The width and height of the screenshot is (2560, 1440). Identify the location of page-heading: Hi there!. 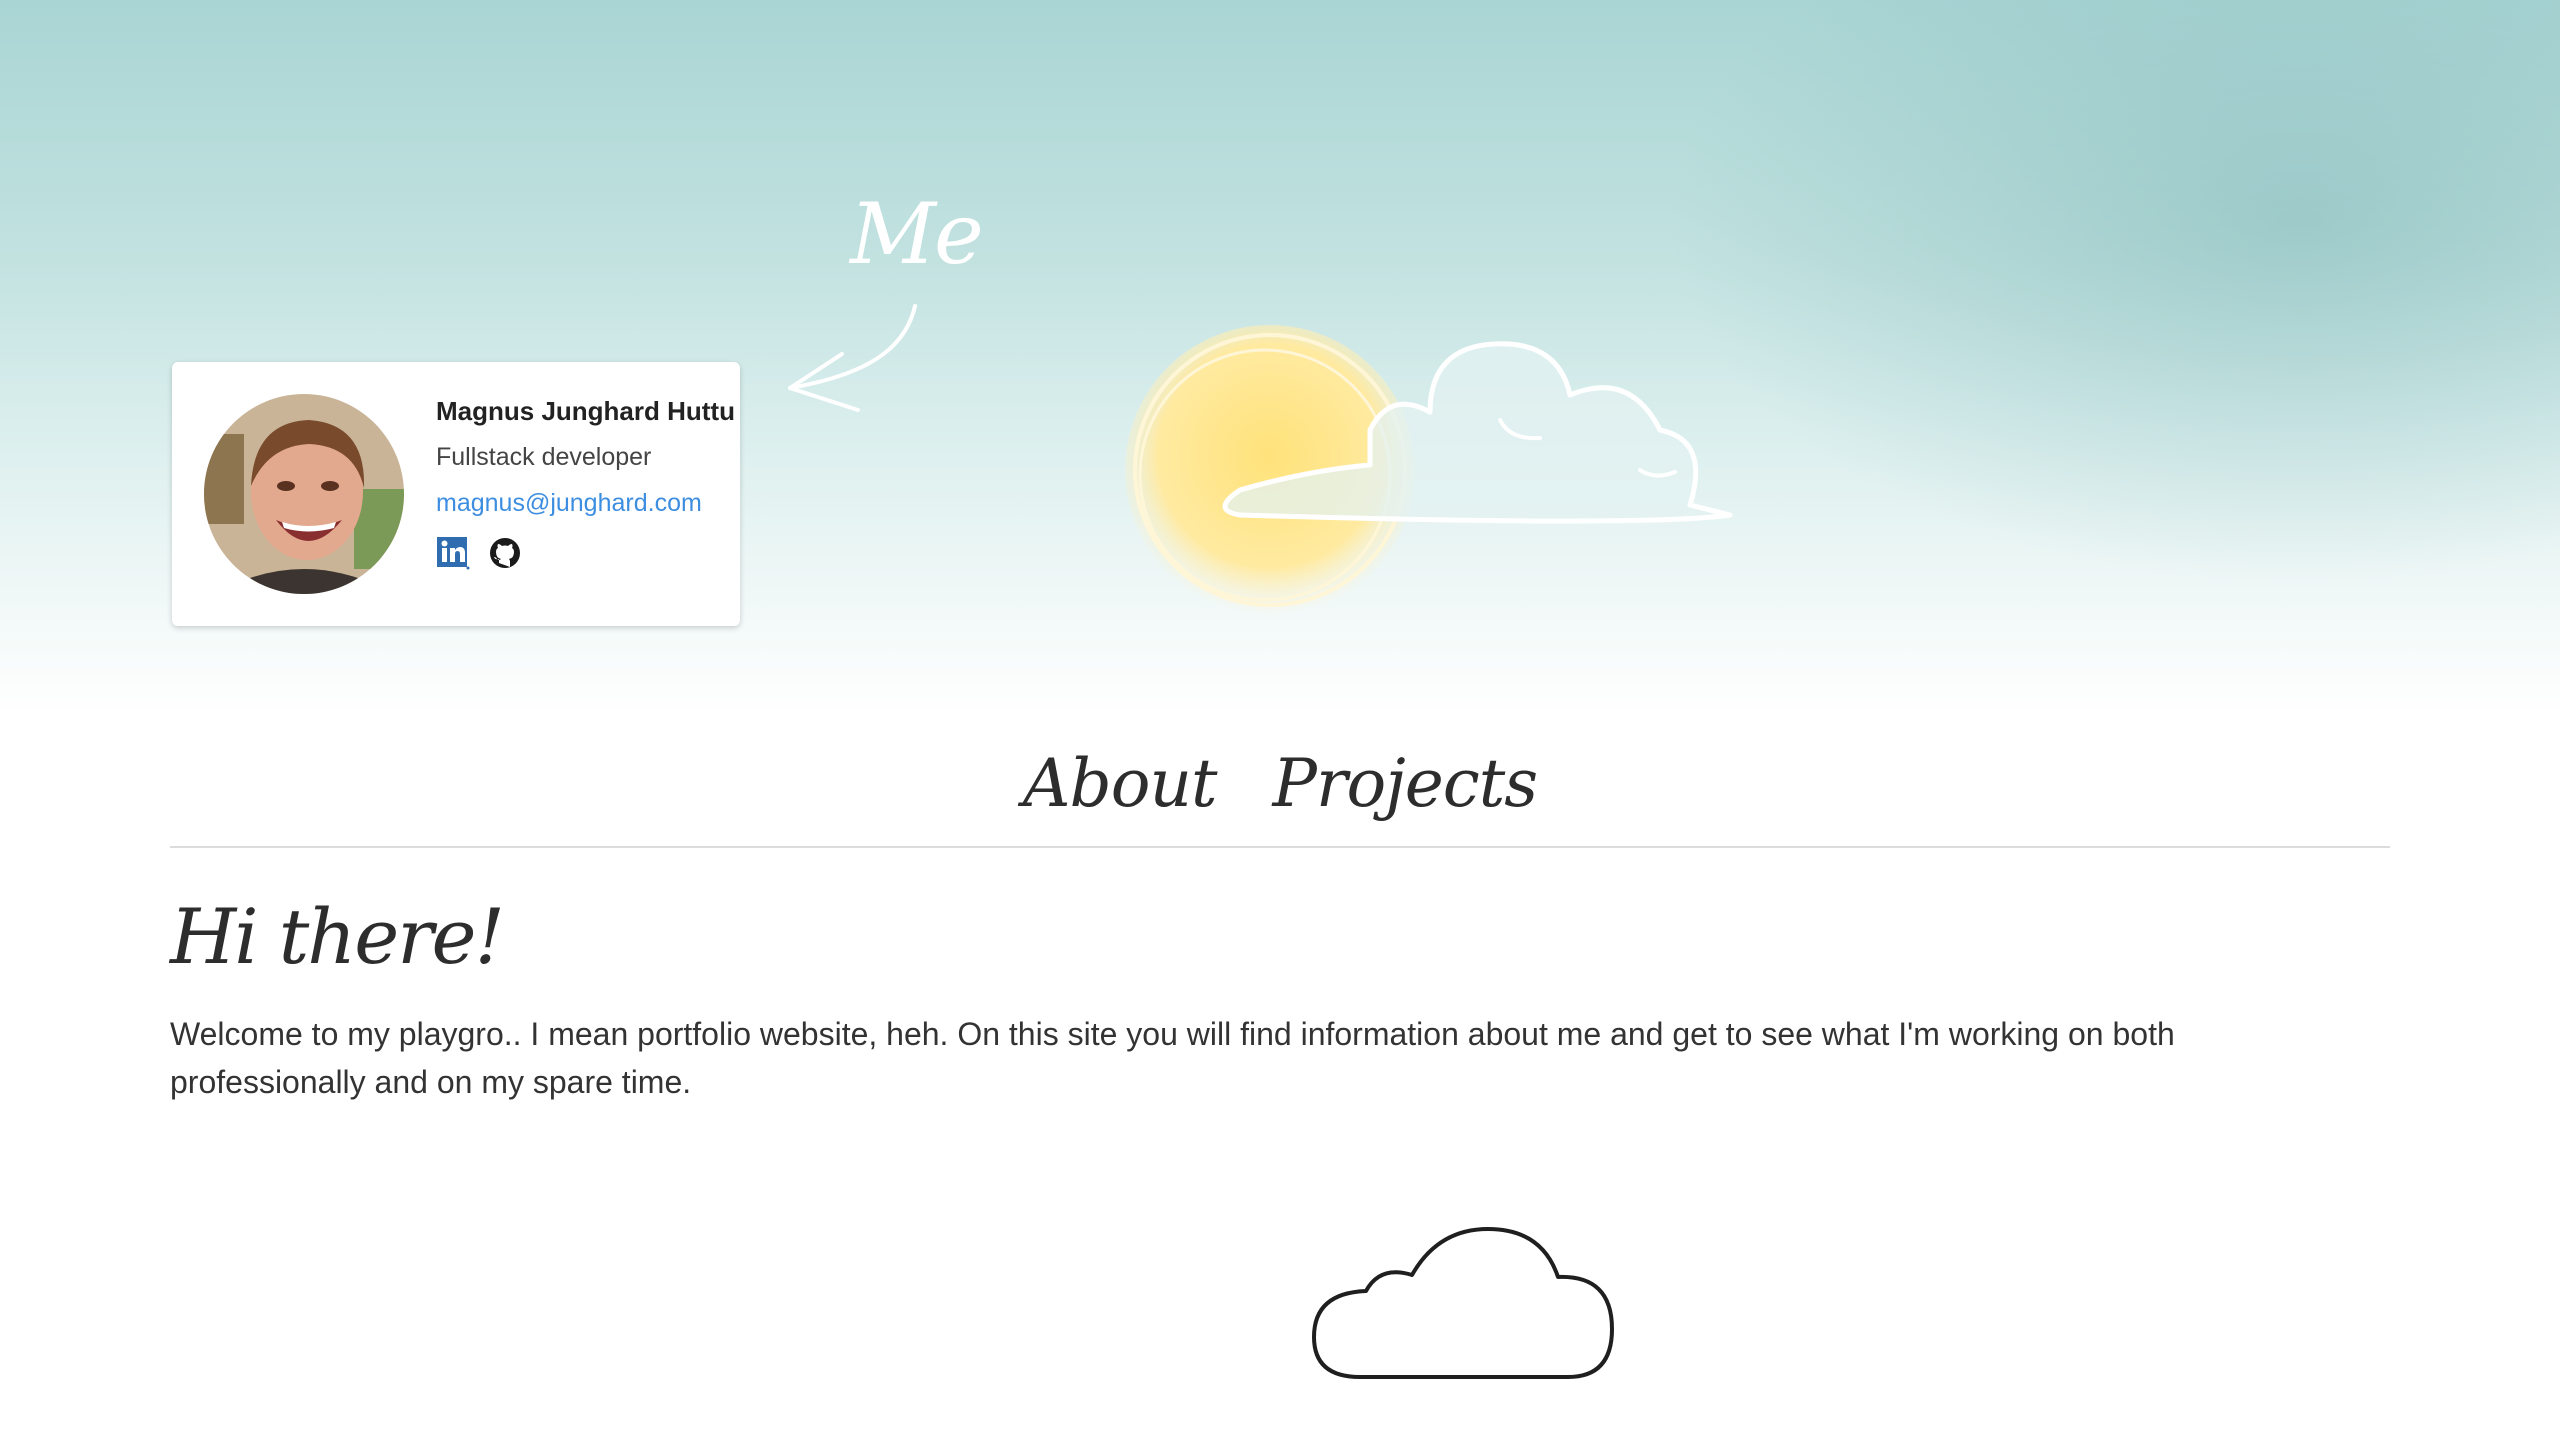
(337, 936).